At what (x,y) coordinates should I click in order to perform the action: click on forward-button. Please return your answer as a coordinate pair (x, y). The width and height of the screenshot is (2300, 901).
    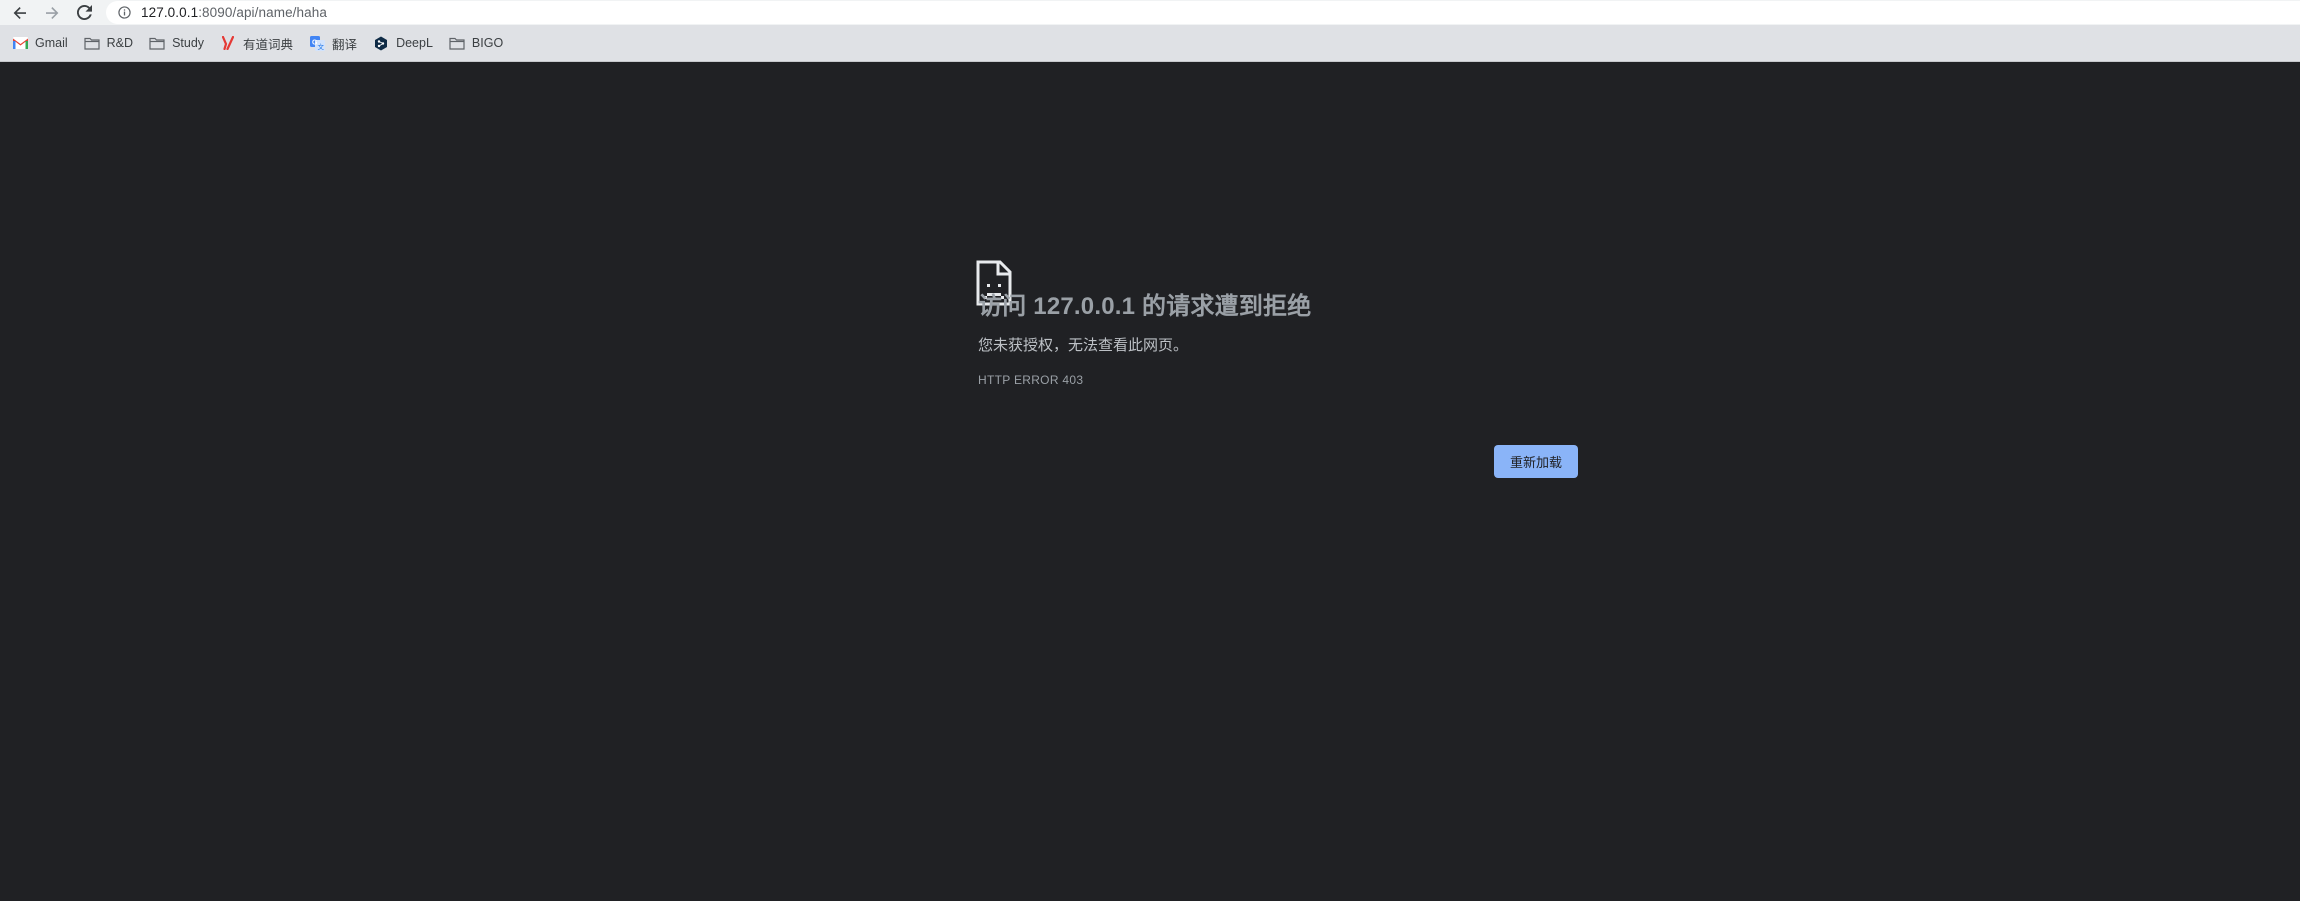
    Looking at the image, I should click on (52, 12).